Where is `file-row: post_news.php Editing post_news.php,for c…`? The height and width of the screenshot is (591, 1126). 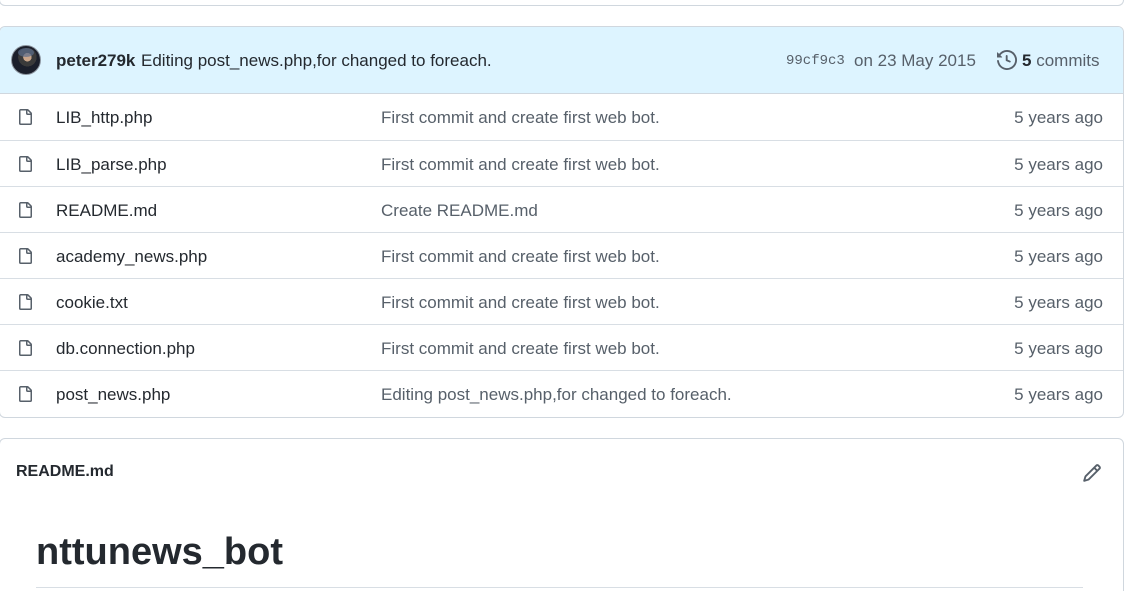 file-row: post_news.php Editing post_news.php,for c… is located at coordinates (561, 393).